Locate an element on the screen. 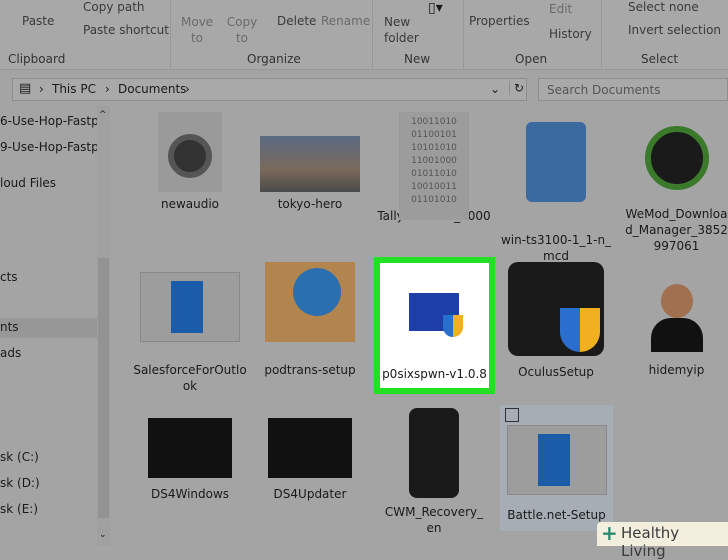 This screenshot has height=560, width=728. breadcrumb-documents: Documents is located at coordinates (152, 89).